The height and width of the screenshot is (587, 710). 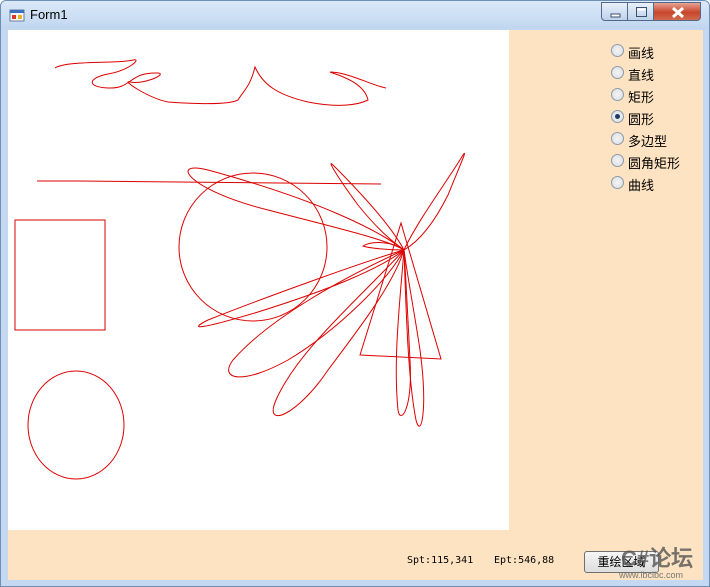 I want to click on winforms-app-icon, so click(x=17, y=15).